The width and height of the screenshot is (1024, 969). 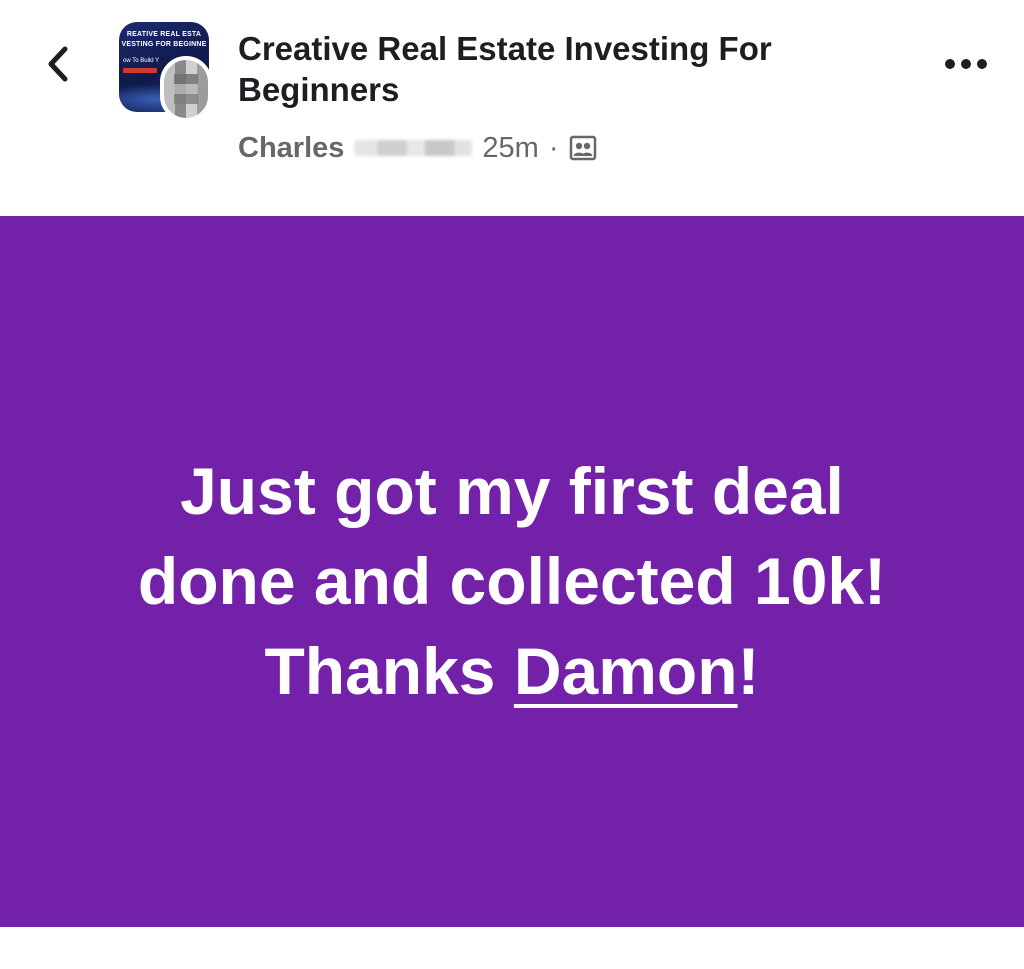 What do you see at coordinates (626, 671) in the screenshot?
I see `mention-link: Damon` at bounding box center [626, 671].